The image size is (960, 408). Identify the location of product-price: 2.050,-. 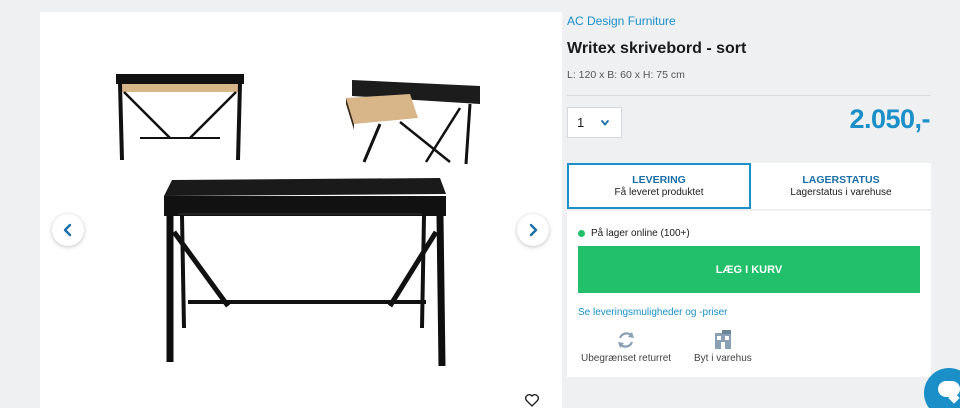
(889, 119).